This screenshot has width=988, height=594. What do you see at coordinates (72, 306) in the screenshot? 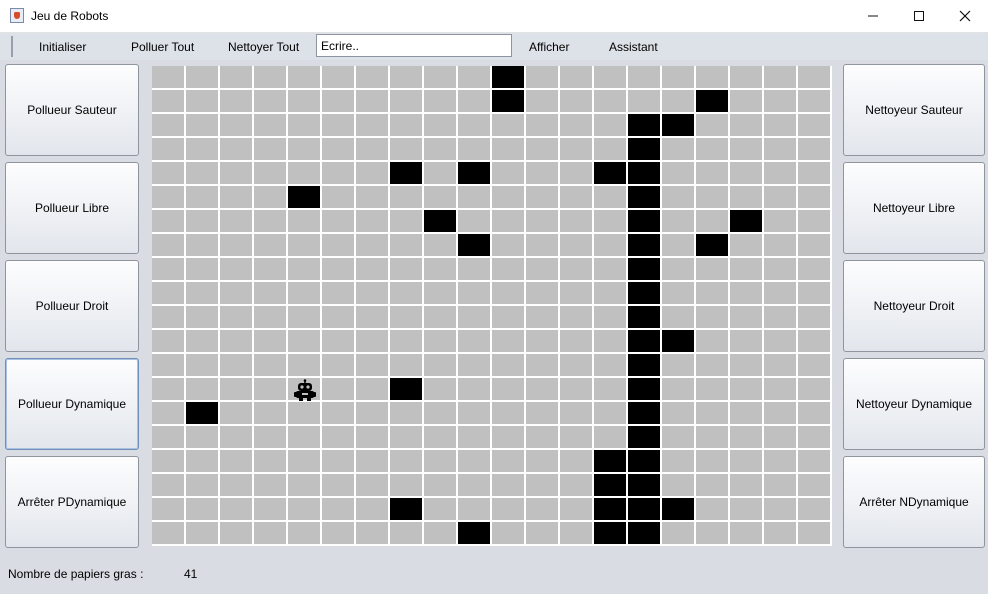
I see `pollueur-droit-button: Pollueur Droit` at bounding box center [72, 306].